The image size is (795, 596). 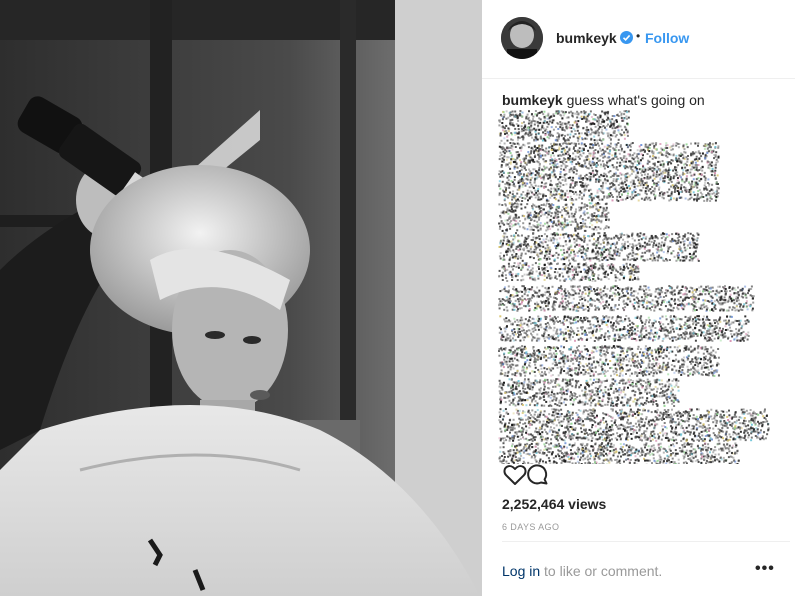 What do you see at coordinates (532, 100) in the screenshot?
I see `caption-username: bumkeyk` at bounding box center [532, 100].